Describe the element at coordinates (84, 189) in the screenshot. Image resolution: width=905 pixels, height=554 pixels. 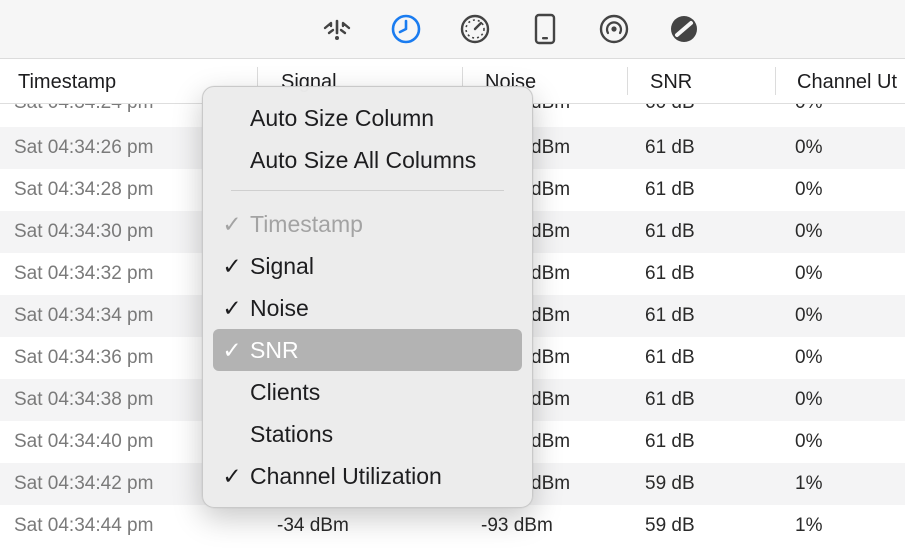
I see `timestamp-cell: Sat 04:34:28 pm` at that location.